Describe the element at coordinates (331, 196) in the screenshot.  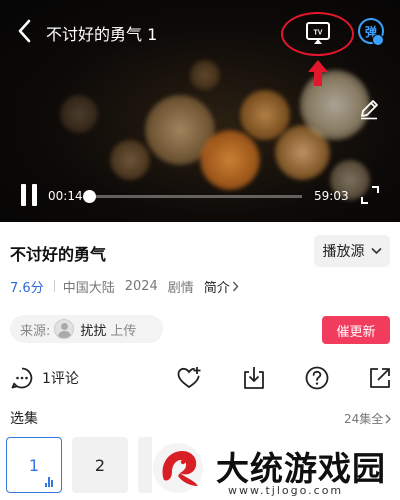
I see `total-time: 59:03` at that location.